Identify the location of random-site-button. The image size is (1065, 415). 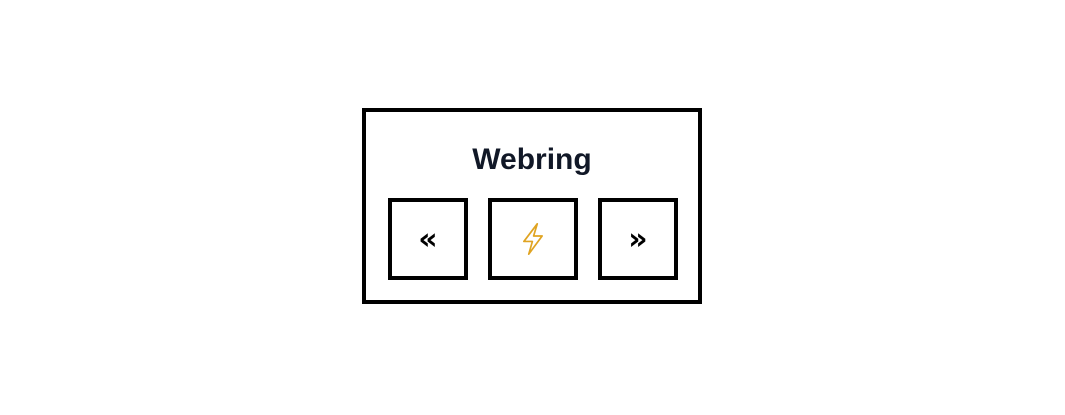
(533, 239).